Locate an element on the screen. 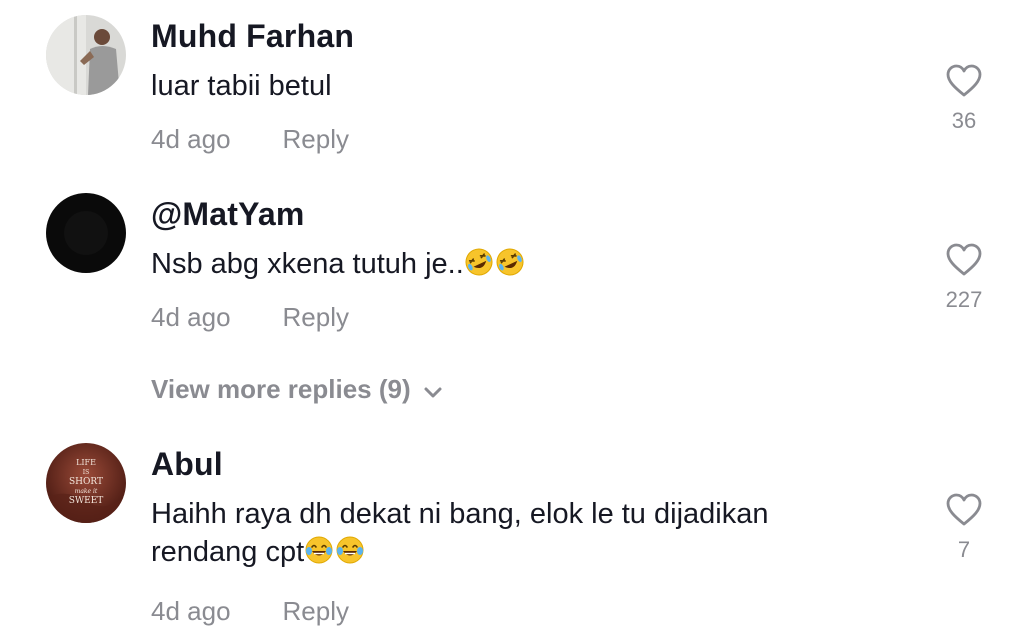 The width and height of the screenshot is (1032, 638). avatar-text: SWEET is located at coordinates (86, 501).